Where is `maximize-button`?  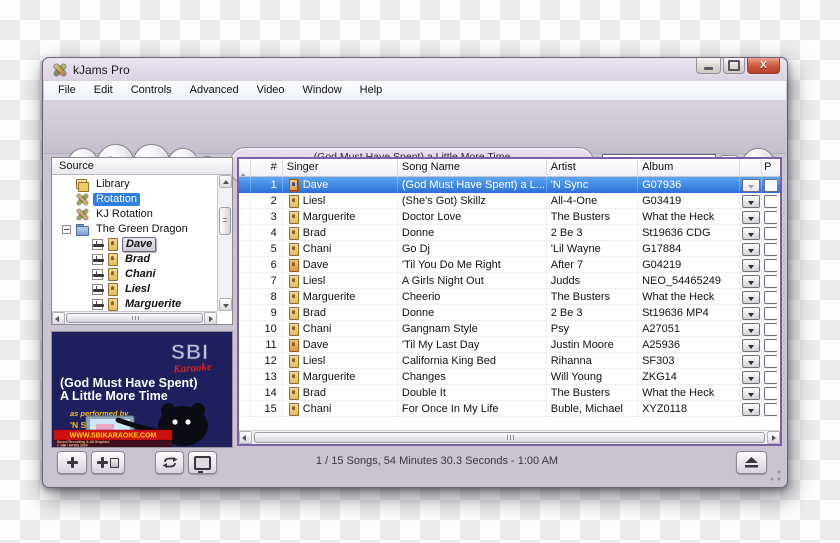 maximize-button is located at coordinates (734, 66).